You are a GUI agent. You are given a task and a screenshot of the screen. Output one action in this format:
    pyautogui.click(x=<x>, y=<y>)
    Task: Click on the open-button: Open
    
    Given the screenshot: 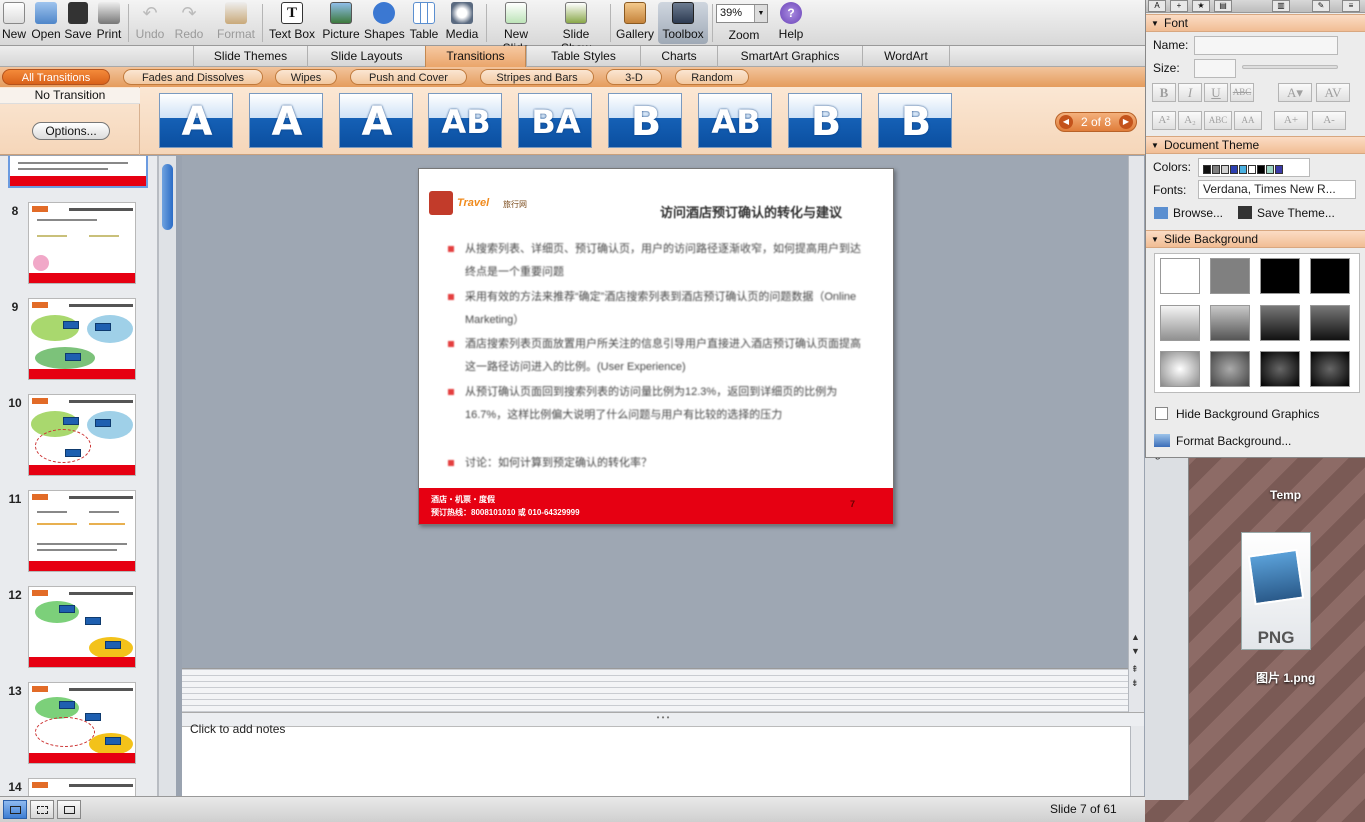 What is the action you would take?
    pyautogui.click(x=46, y=23)
    